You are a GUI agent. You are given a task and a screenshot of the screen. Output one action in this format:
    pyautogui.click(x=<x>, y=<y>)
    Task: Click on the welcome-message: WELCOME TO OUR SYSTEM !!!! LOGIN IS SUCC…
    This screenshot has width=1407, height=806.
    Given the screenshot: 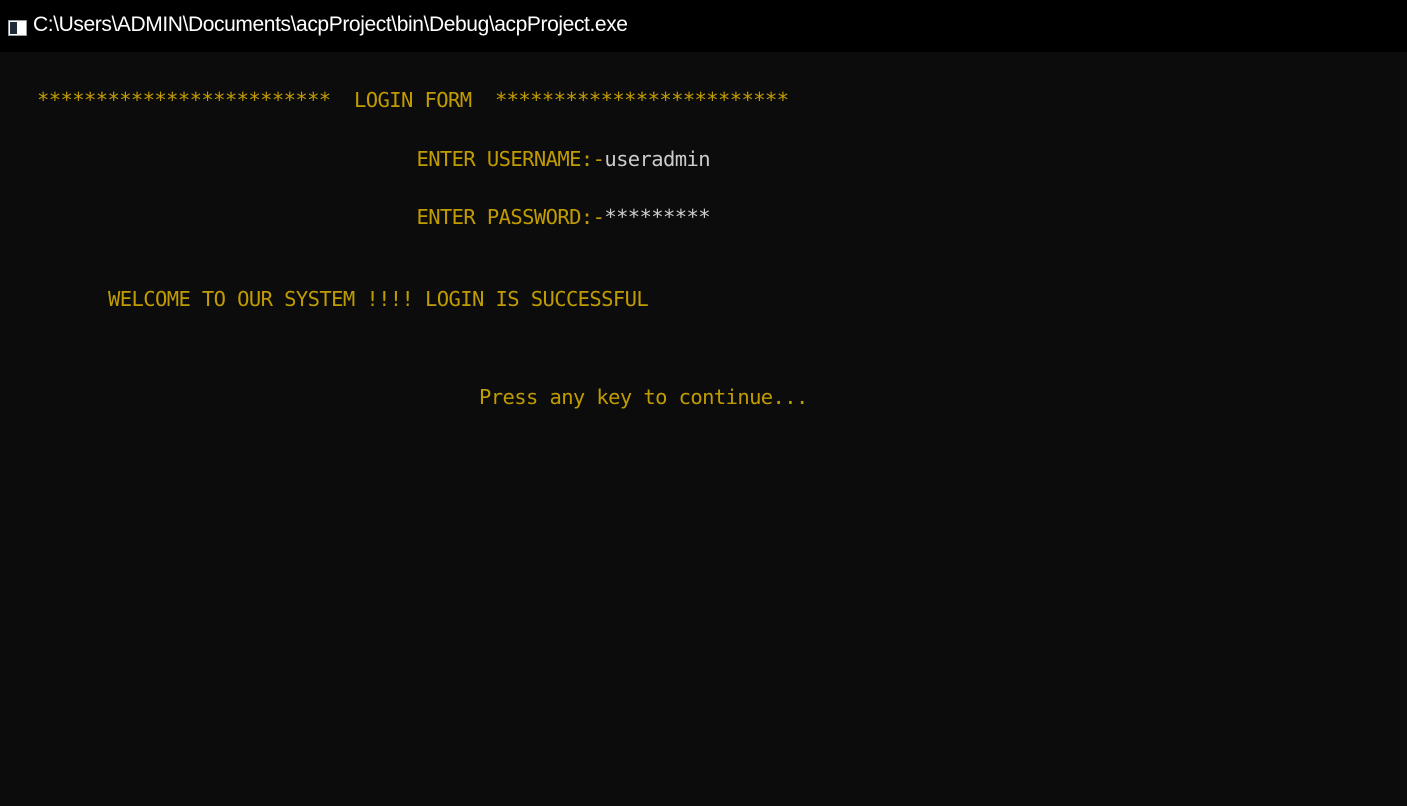 What is the action you would take?
    pyautogui.click(x=378, y=299)
    